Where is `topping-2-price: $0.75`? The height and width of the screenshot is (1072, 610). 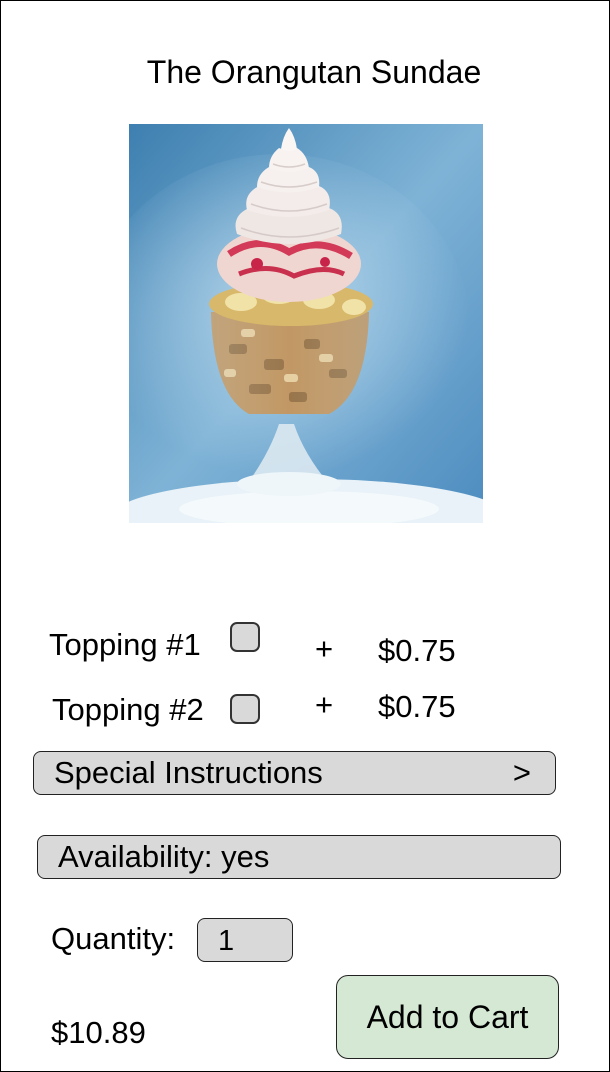 topping-2-price: $0.75 is located at coordinates (417, 706).